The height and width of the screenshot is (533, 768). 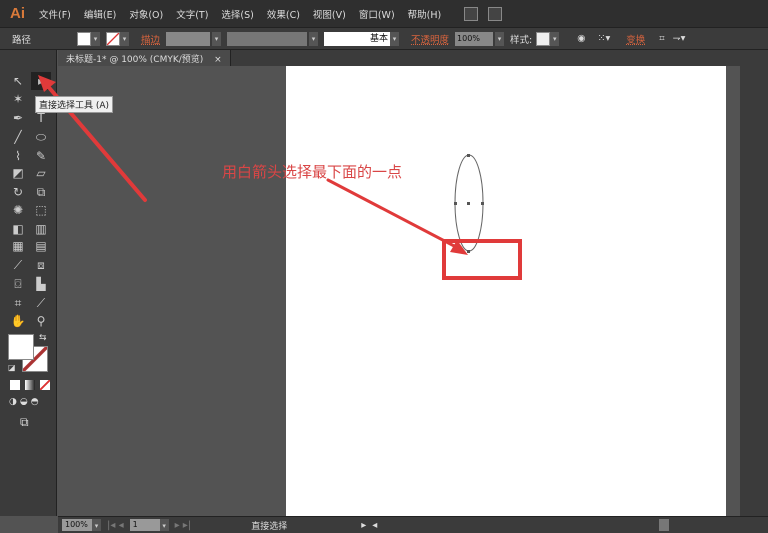 I want to click on first-prev-page-icons: |◂ ◂, so click(x=115, y=525).